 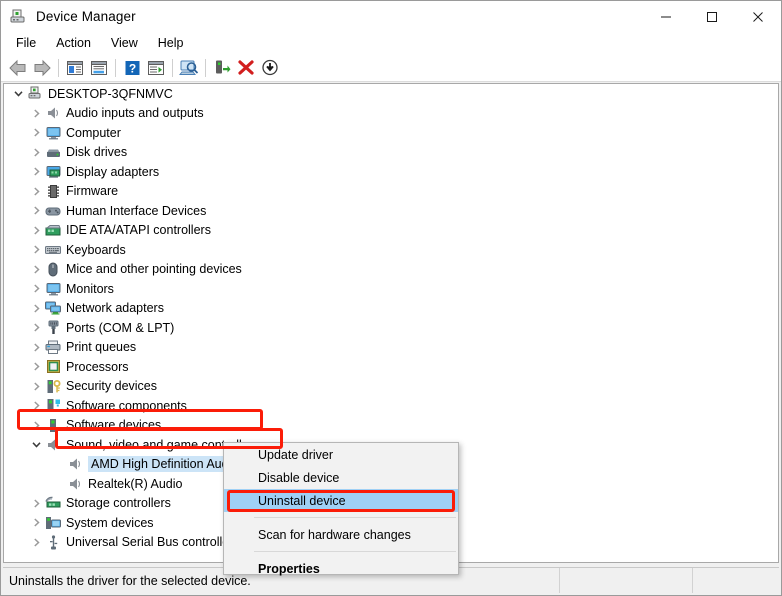 I want to click on context-menu-item-uninstall-device: Uninstall device, so click(x=341, y=500).